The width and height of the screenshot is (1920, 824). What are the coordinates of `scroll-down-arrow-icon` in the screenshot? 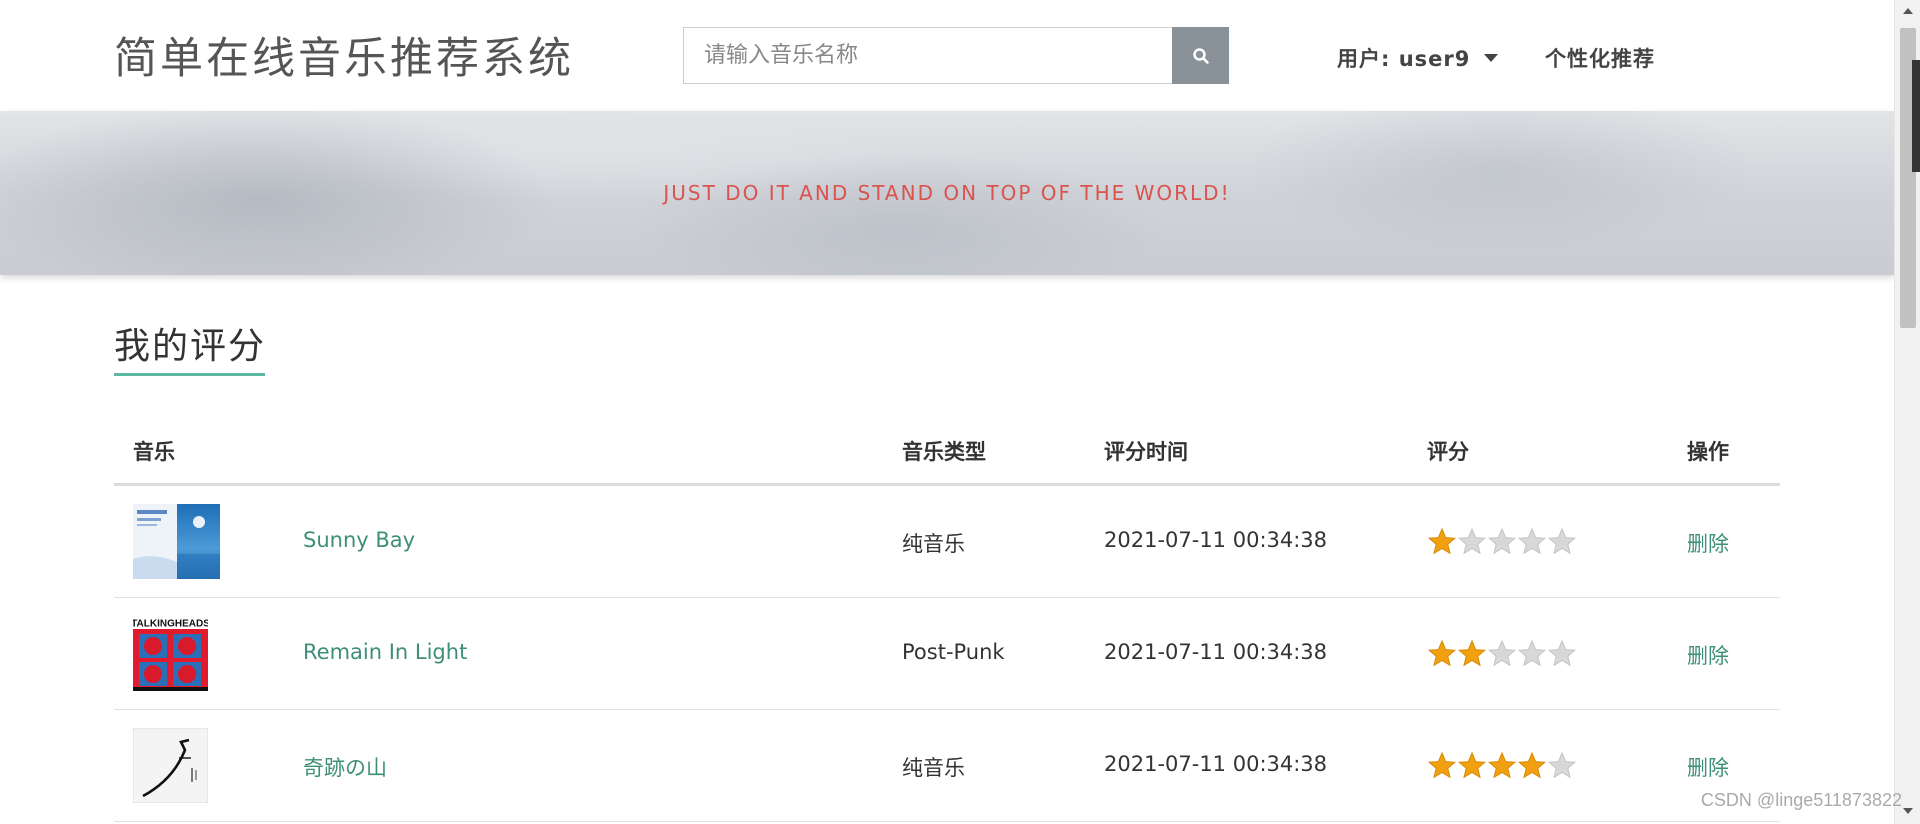 It's located at (1908, 811).